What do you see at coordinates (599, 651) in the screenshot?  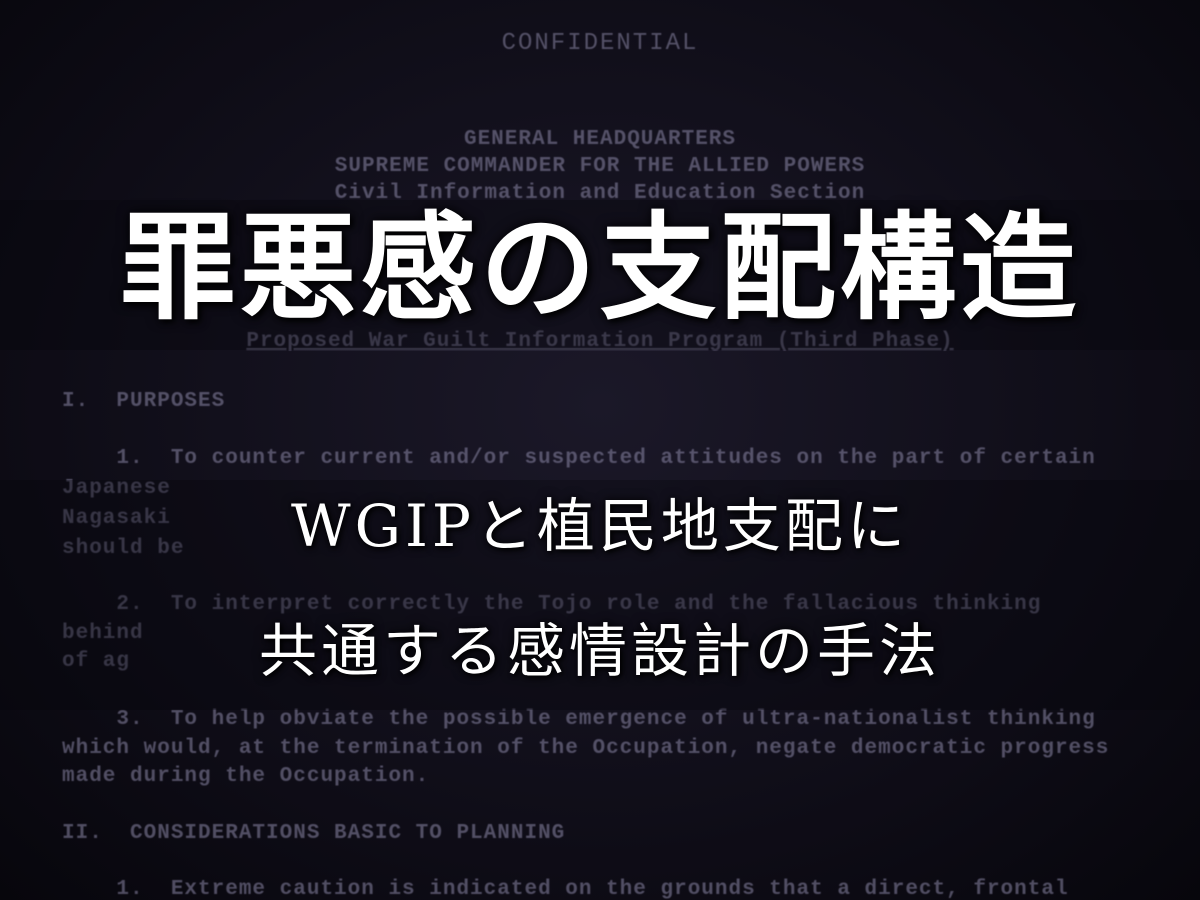 I see `subtitle-line-2: 共通する感情設計の手法` at bounding box center [599, 651].